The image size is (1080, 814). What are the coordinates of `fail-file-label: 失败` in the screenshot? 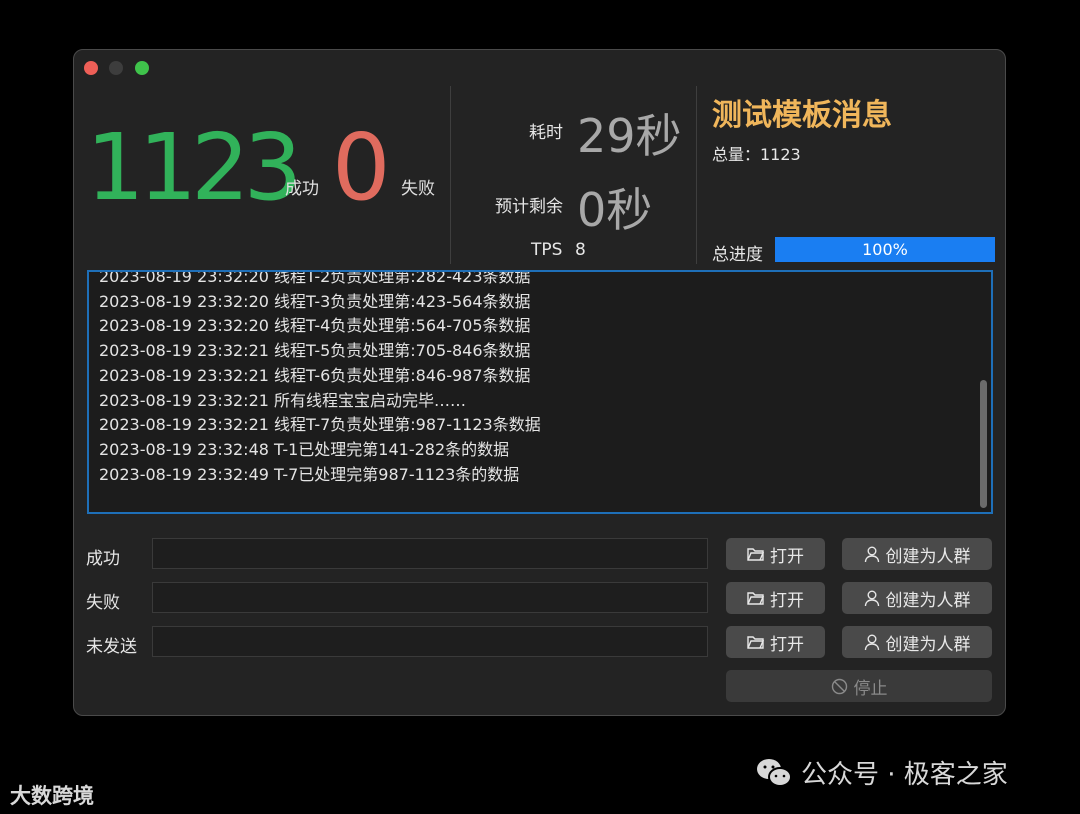 It's located at (103, 603).